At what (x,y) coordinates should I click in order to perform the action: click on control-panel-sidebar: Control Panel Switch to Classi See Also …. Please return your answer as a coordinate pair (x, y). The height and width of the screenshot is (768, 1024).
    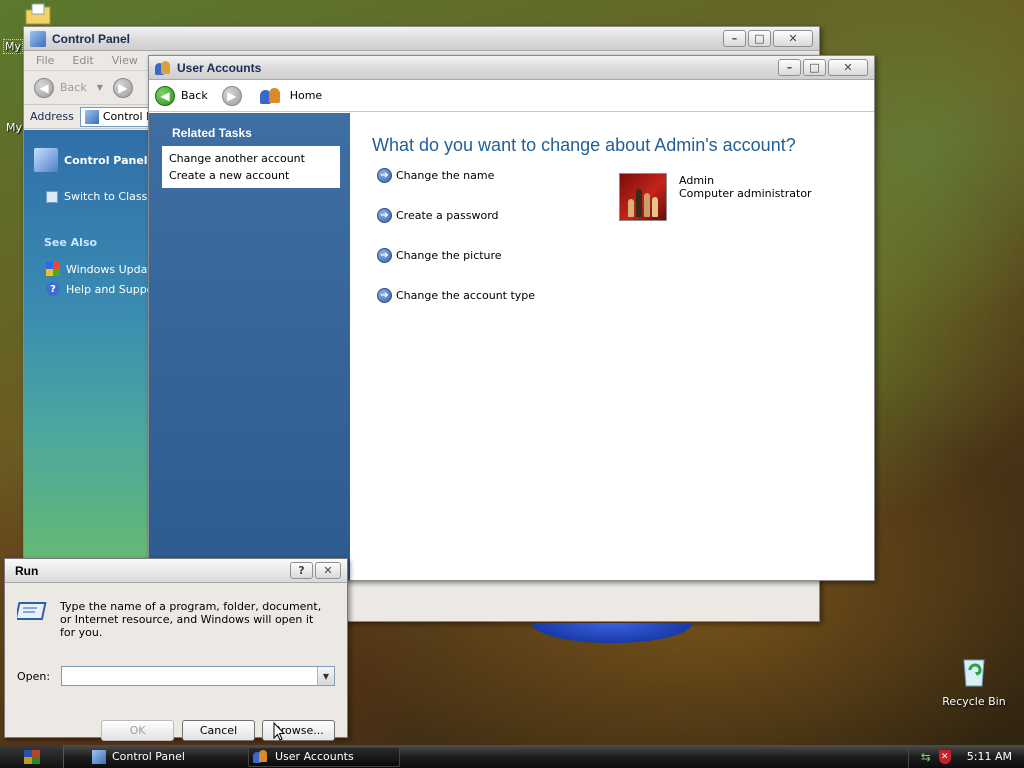
    Looking at the image, I should click on (91, 375).